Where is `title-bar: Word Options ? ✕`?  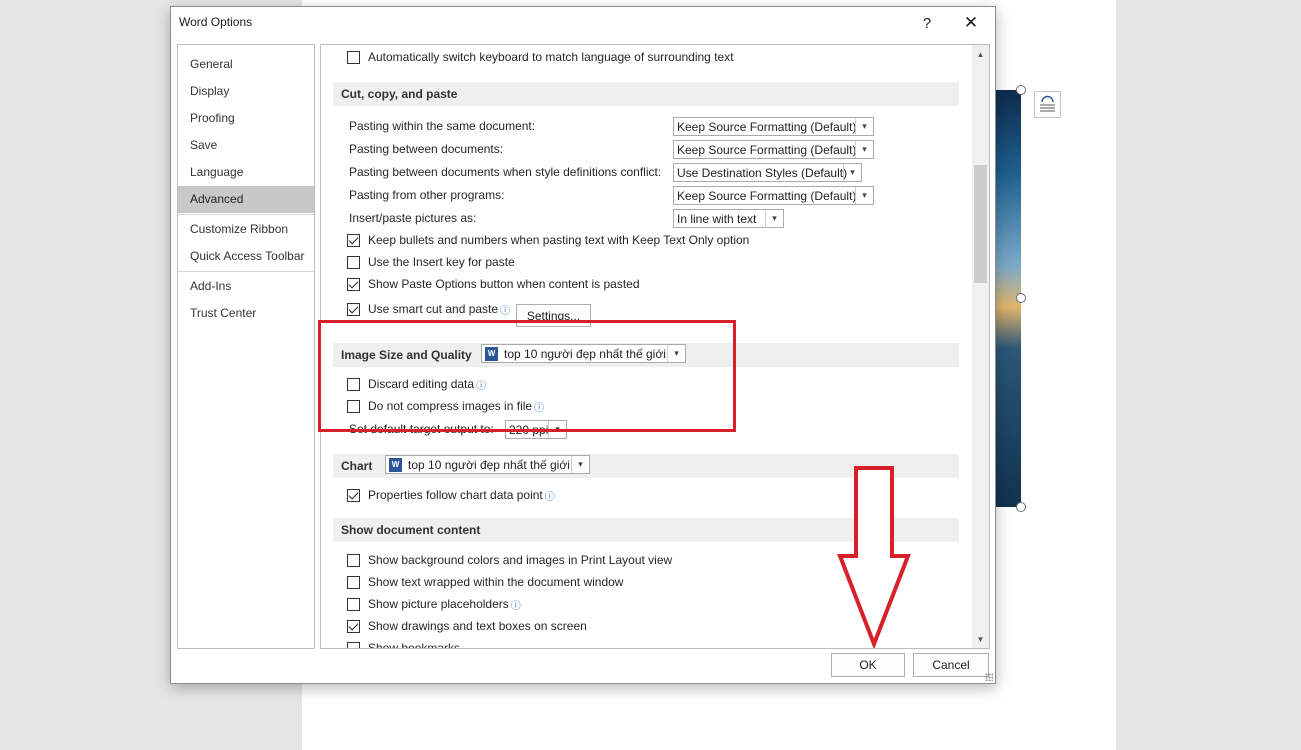 title-bar: Word Options ? ✕ is located at coordinates (583, 23).